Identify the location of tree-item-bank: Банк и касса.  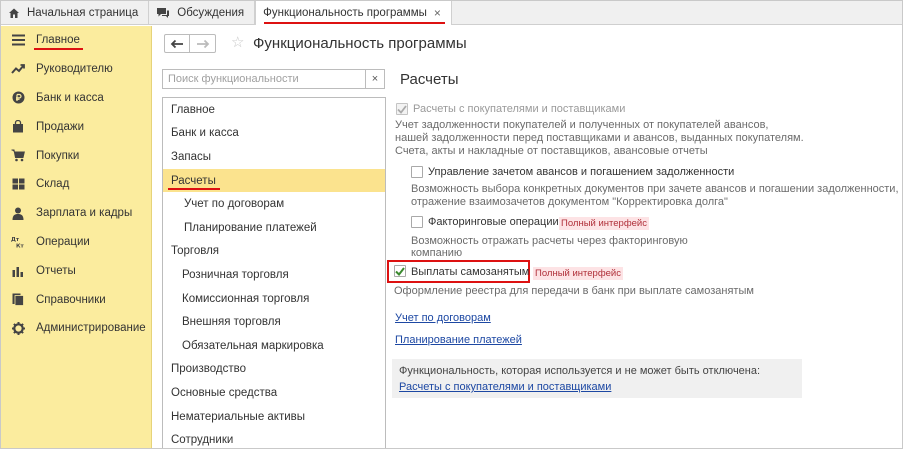
(274, 134).